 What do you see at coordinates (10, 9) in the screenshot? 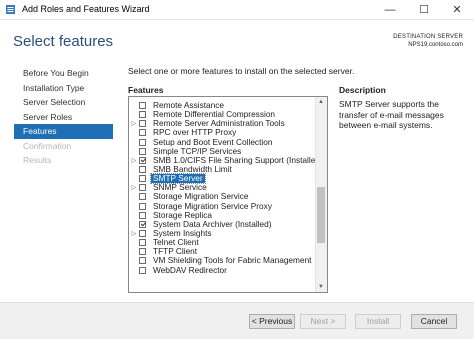
I see `server-manager-icon` at bounding box center [10, 9].